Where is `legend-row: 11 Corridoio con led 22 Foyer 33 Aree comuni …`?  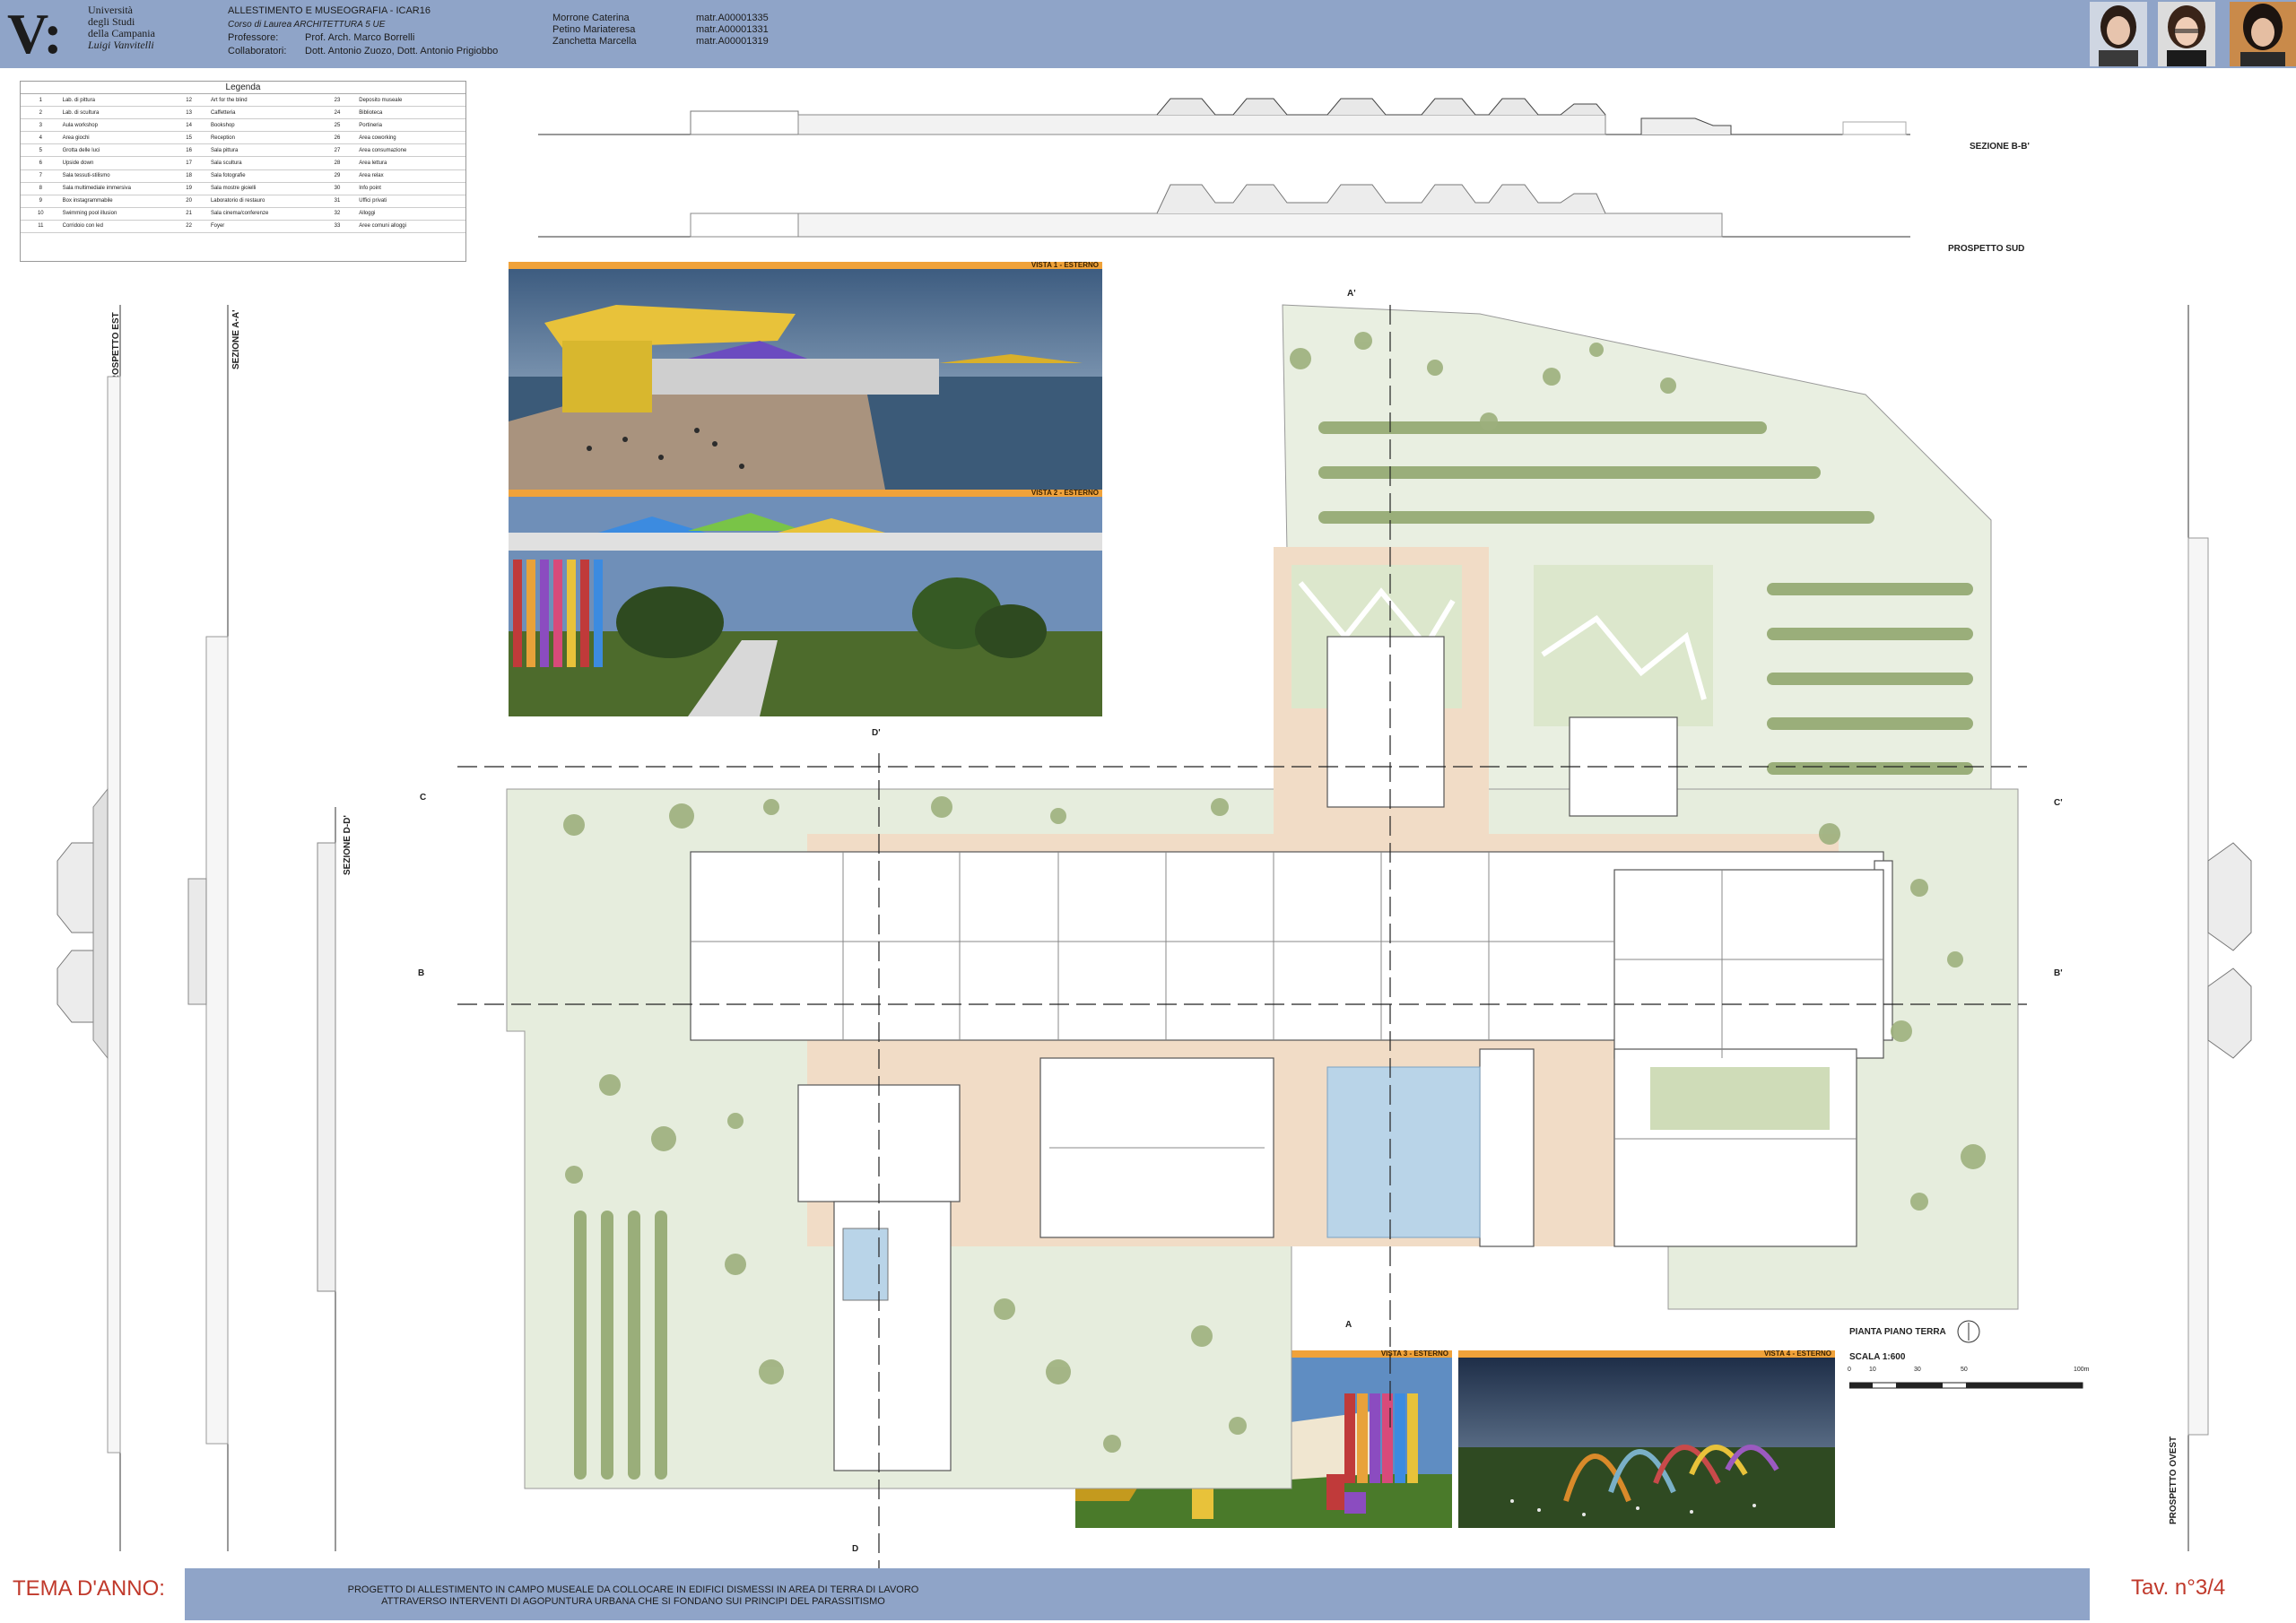 legend-row: 11 Corridoio con led 22 Foyer 33 Aree comuni … is located at coordinates (243, 227).